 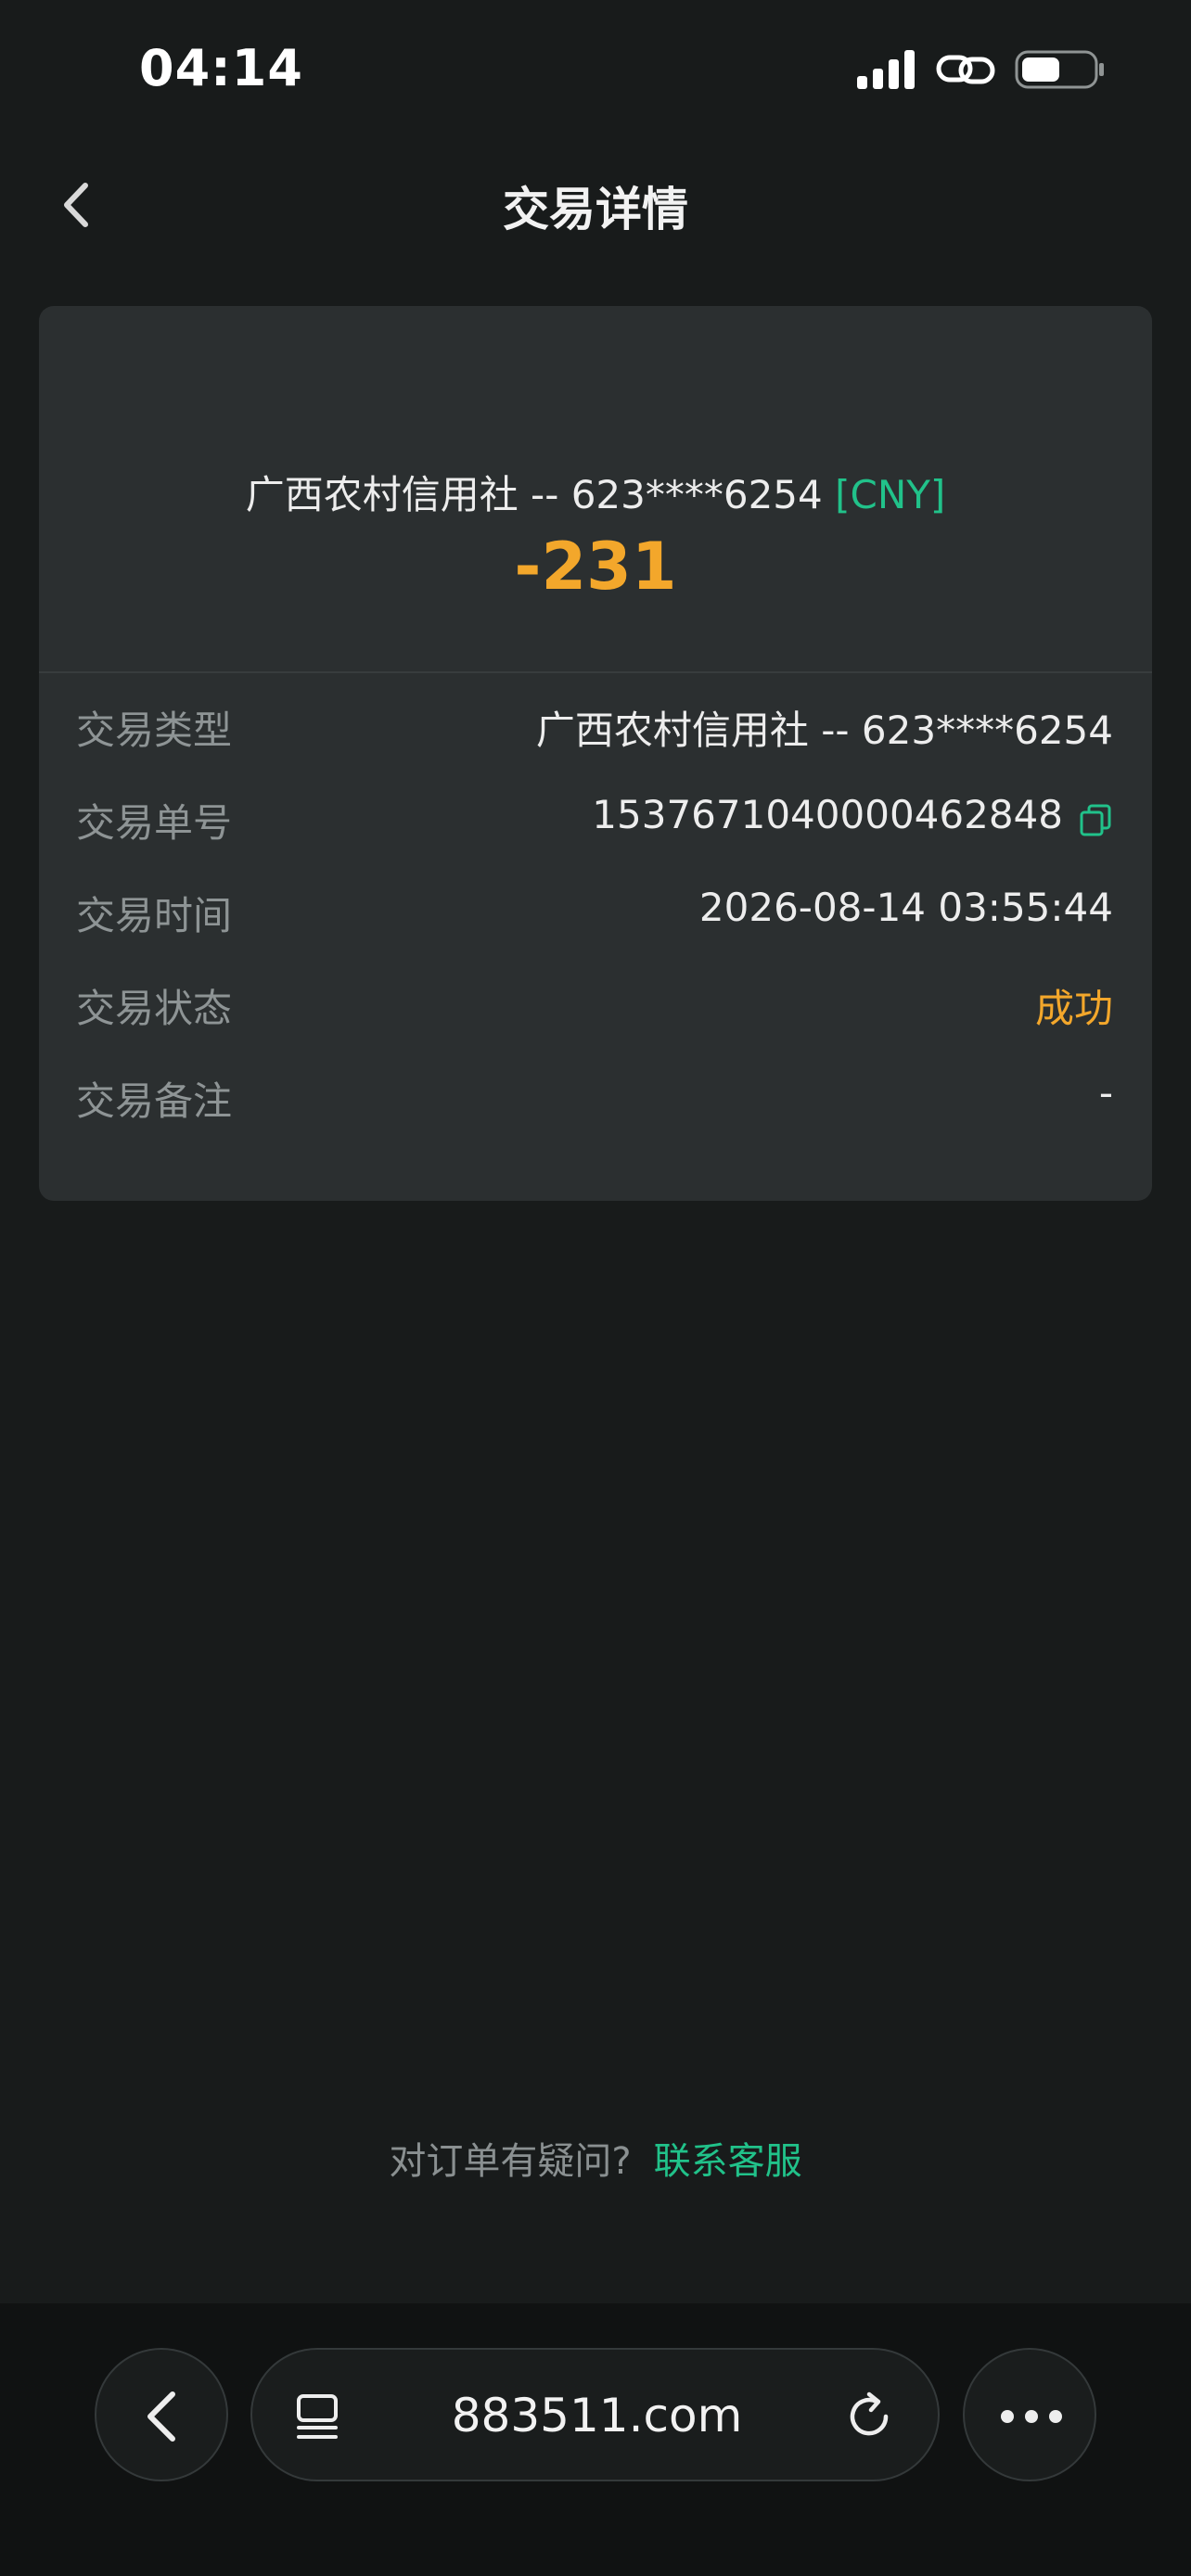 What do you see at coordinates (154, 823) in the screenshot?
I see `detail-label: 交易单号` at bounding box center [154, 823].